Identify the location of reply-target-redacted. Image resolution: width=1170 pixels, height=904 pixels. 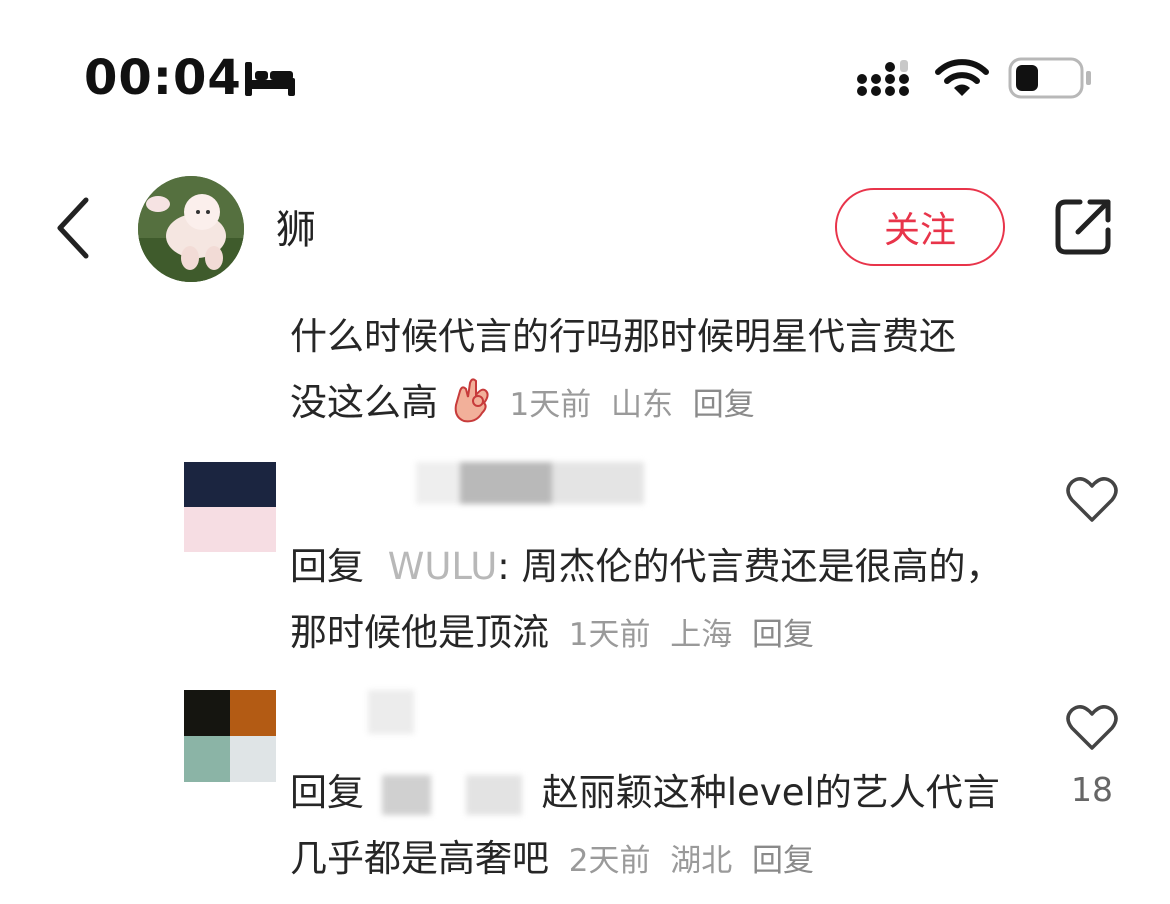
(451, 795).